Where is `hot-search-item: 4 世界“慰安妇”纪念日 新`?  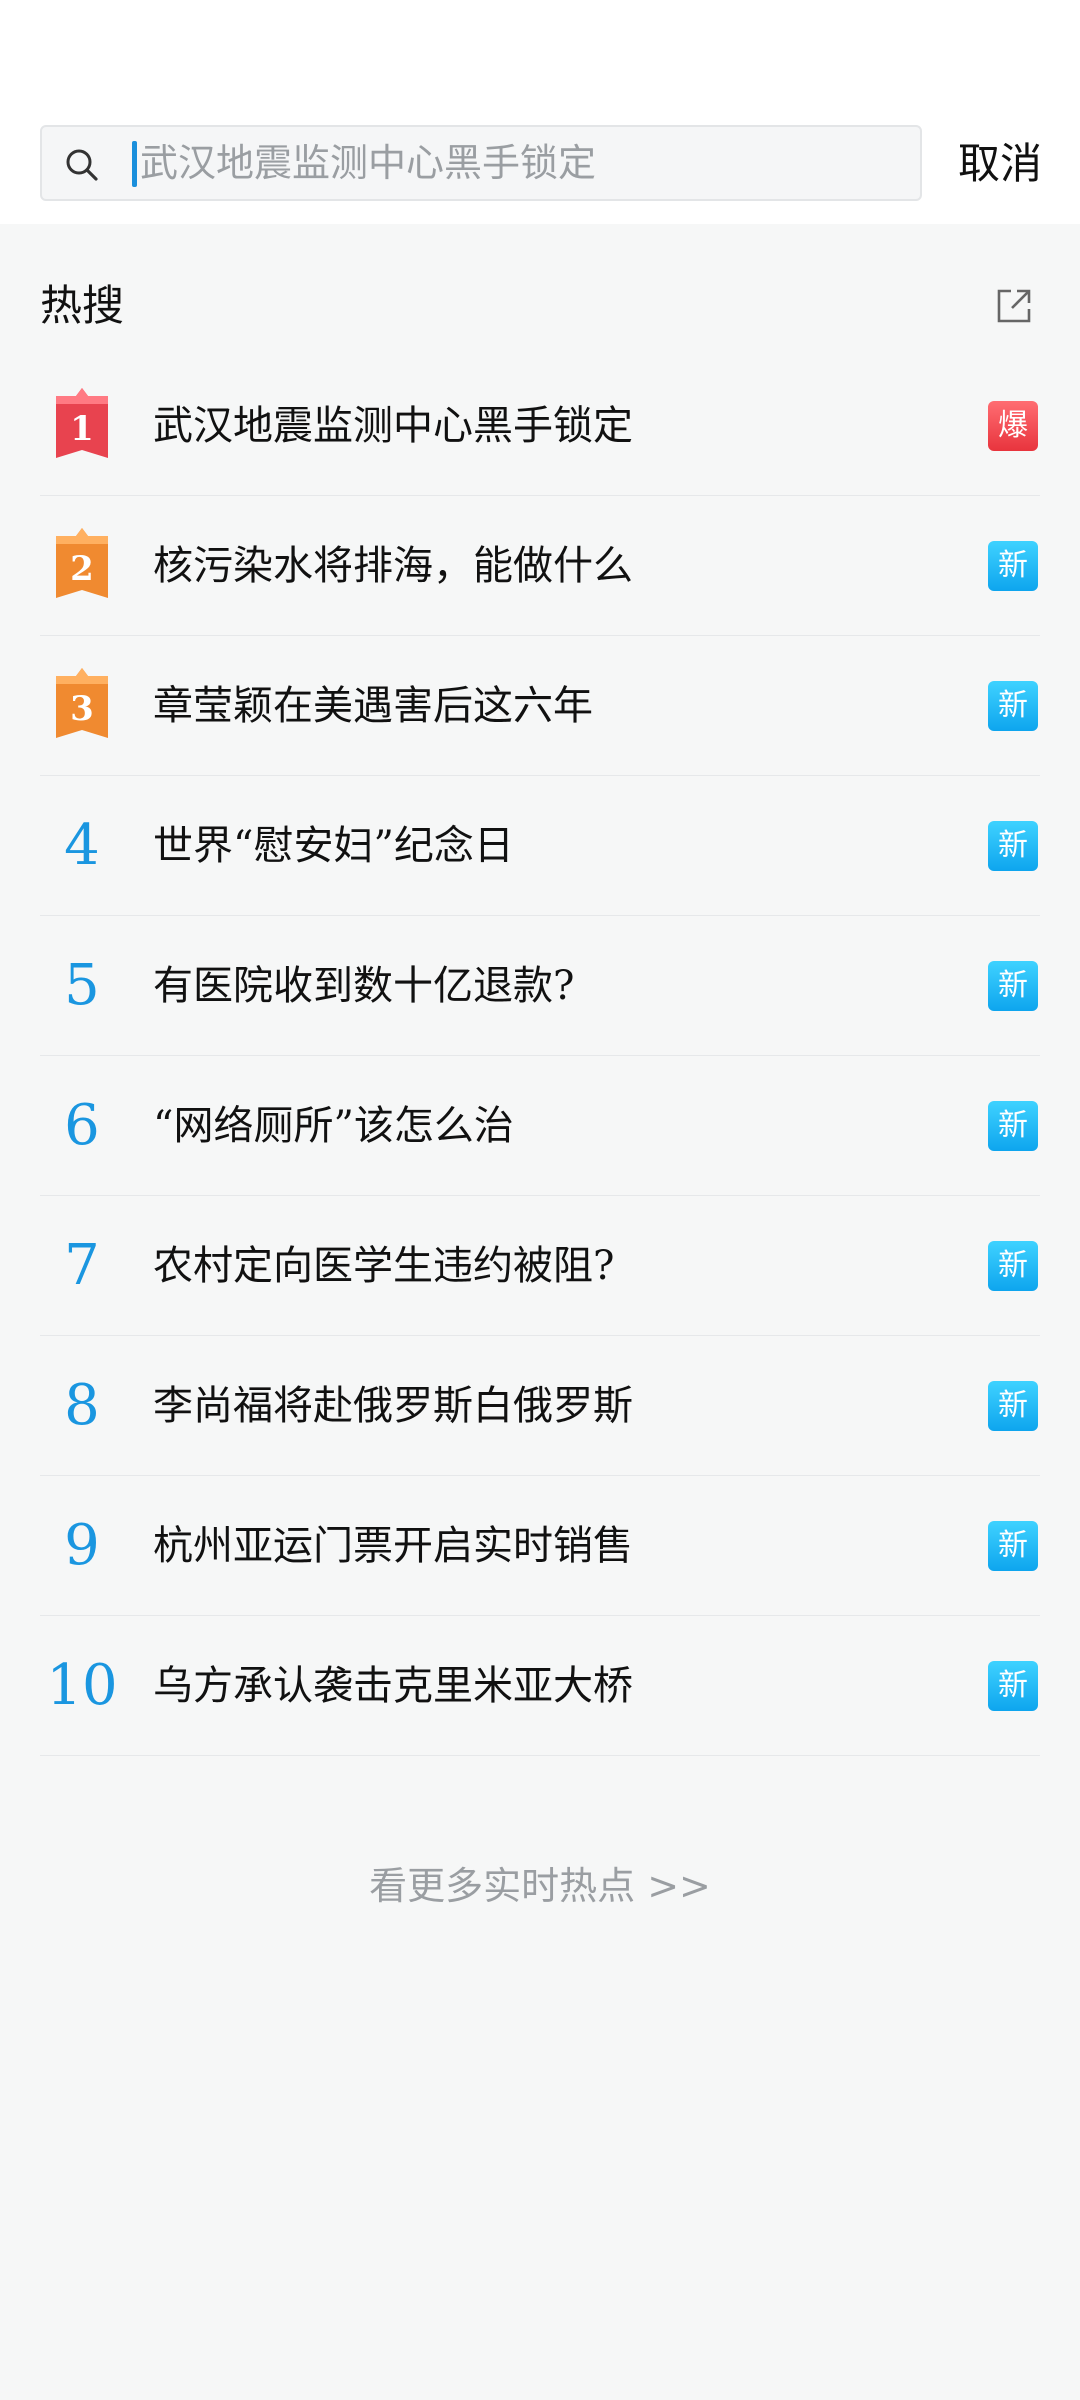
hot-search-item: 4 世界“慰安妇”纪念日 新 is located at coordinates (540, 846).